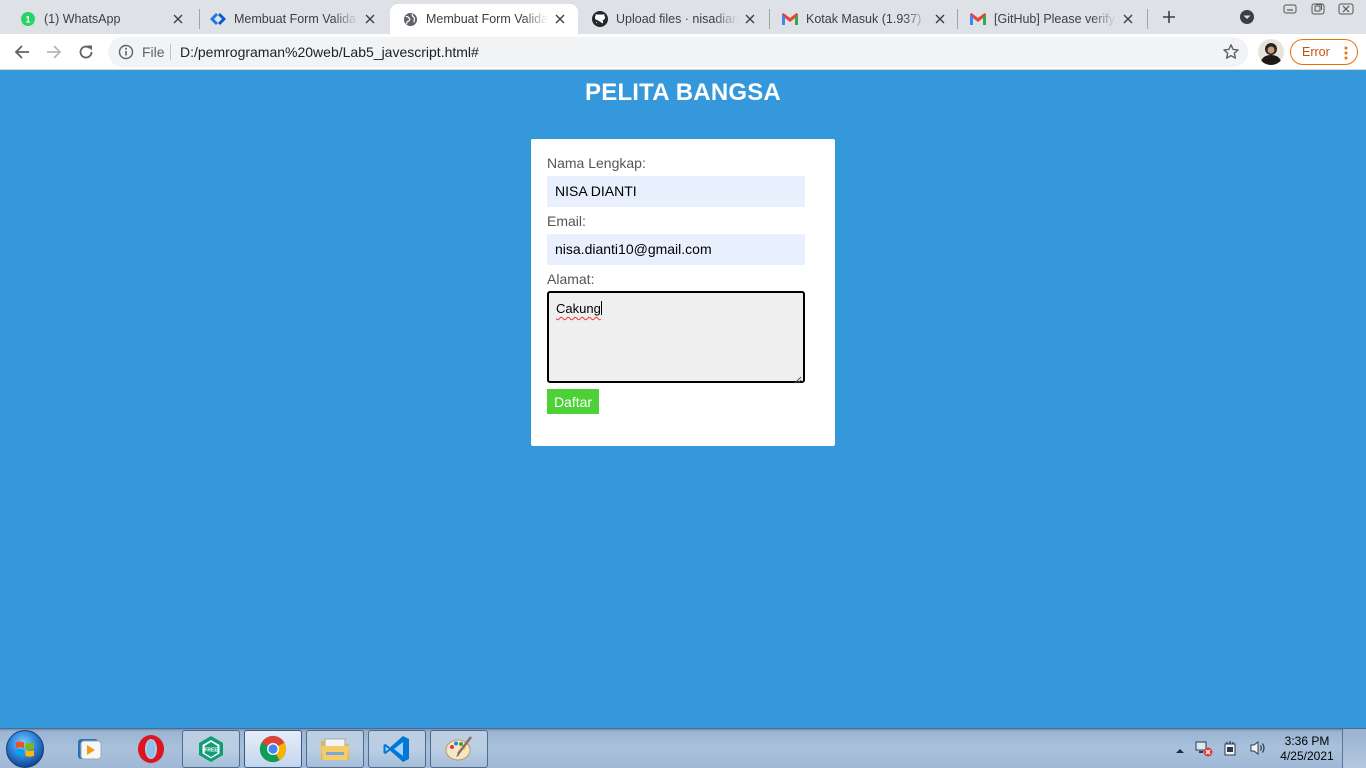 The width and height of the screenshot is (1366, 768). Describe the element at coordinates (1307, 741) in the screenshot. I see `clock-time: 3:36 PM` at that location.